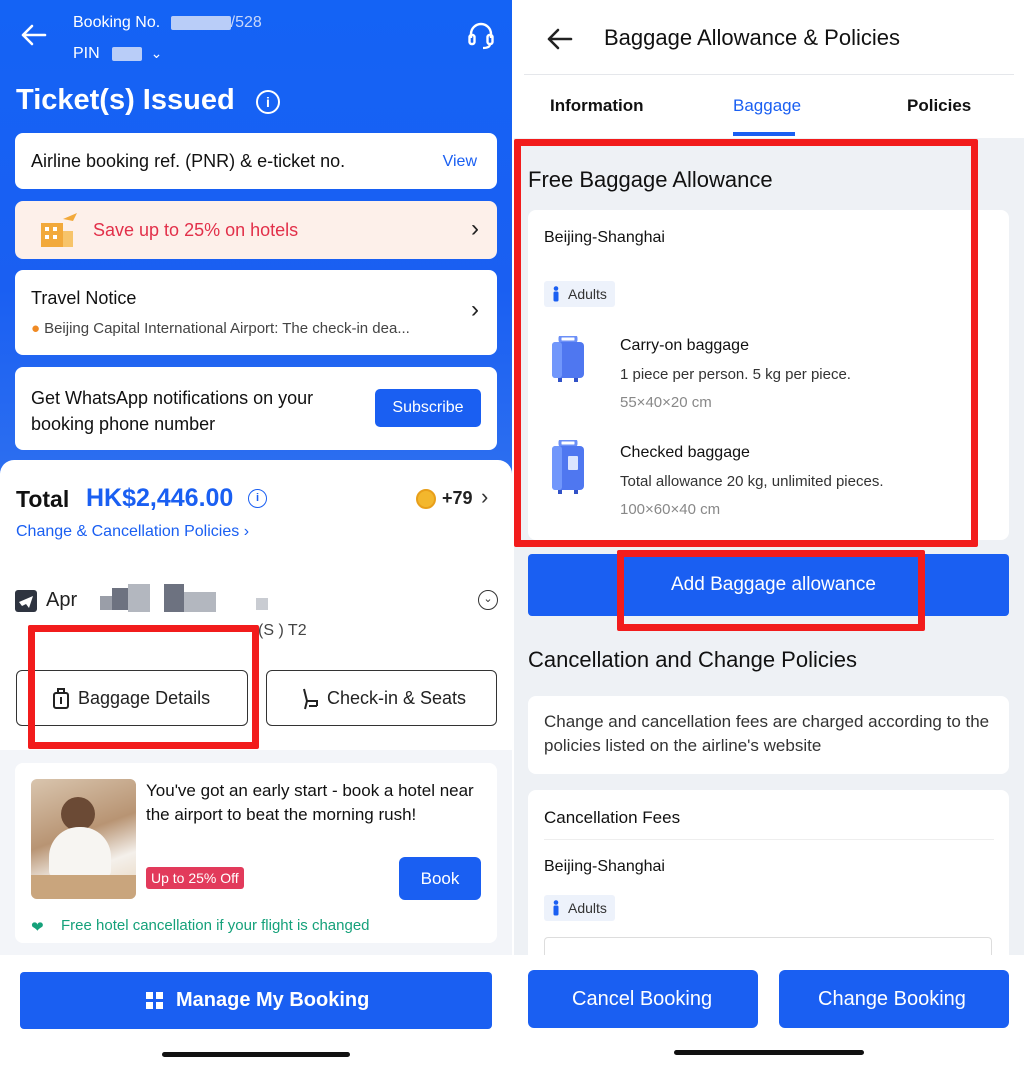  Describe the element at coordinates (37, 927) in the screenshot. I see `heart-icon: ❤` at that location.